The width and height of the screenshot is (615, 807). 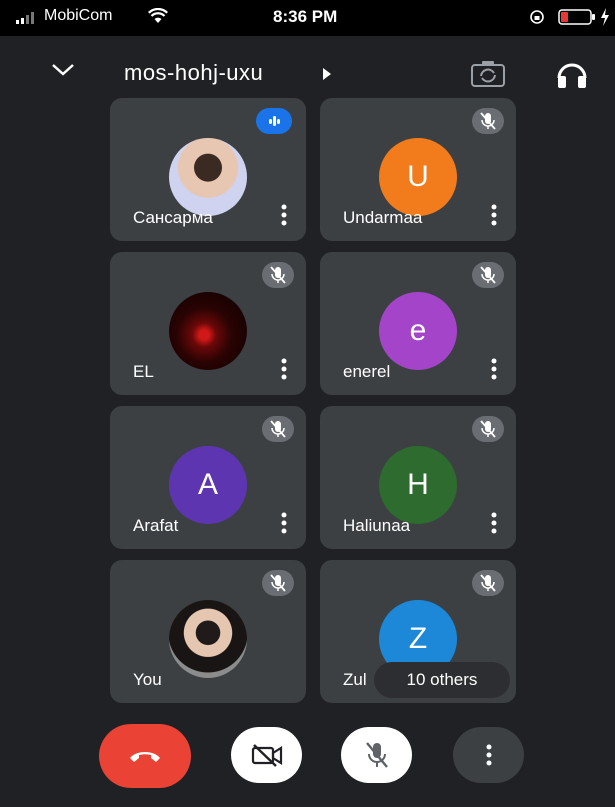 I want to click on participant-tile: You, so click(x=208, y=631).